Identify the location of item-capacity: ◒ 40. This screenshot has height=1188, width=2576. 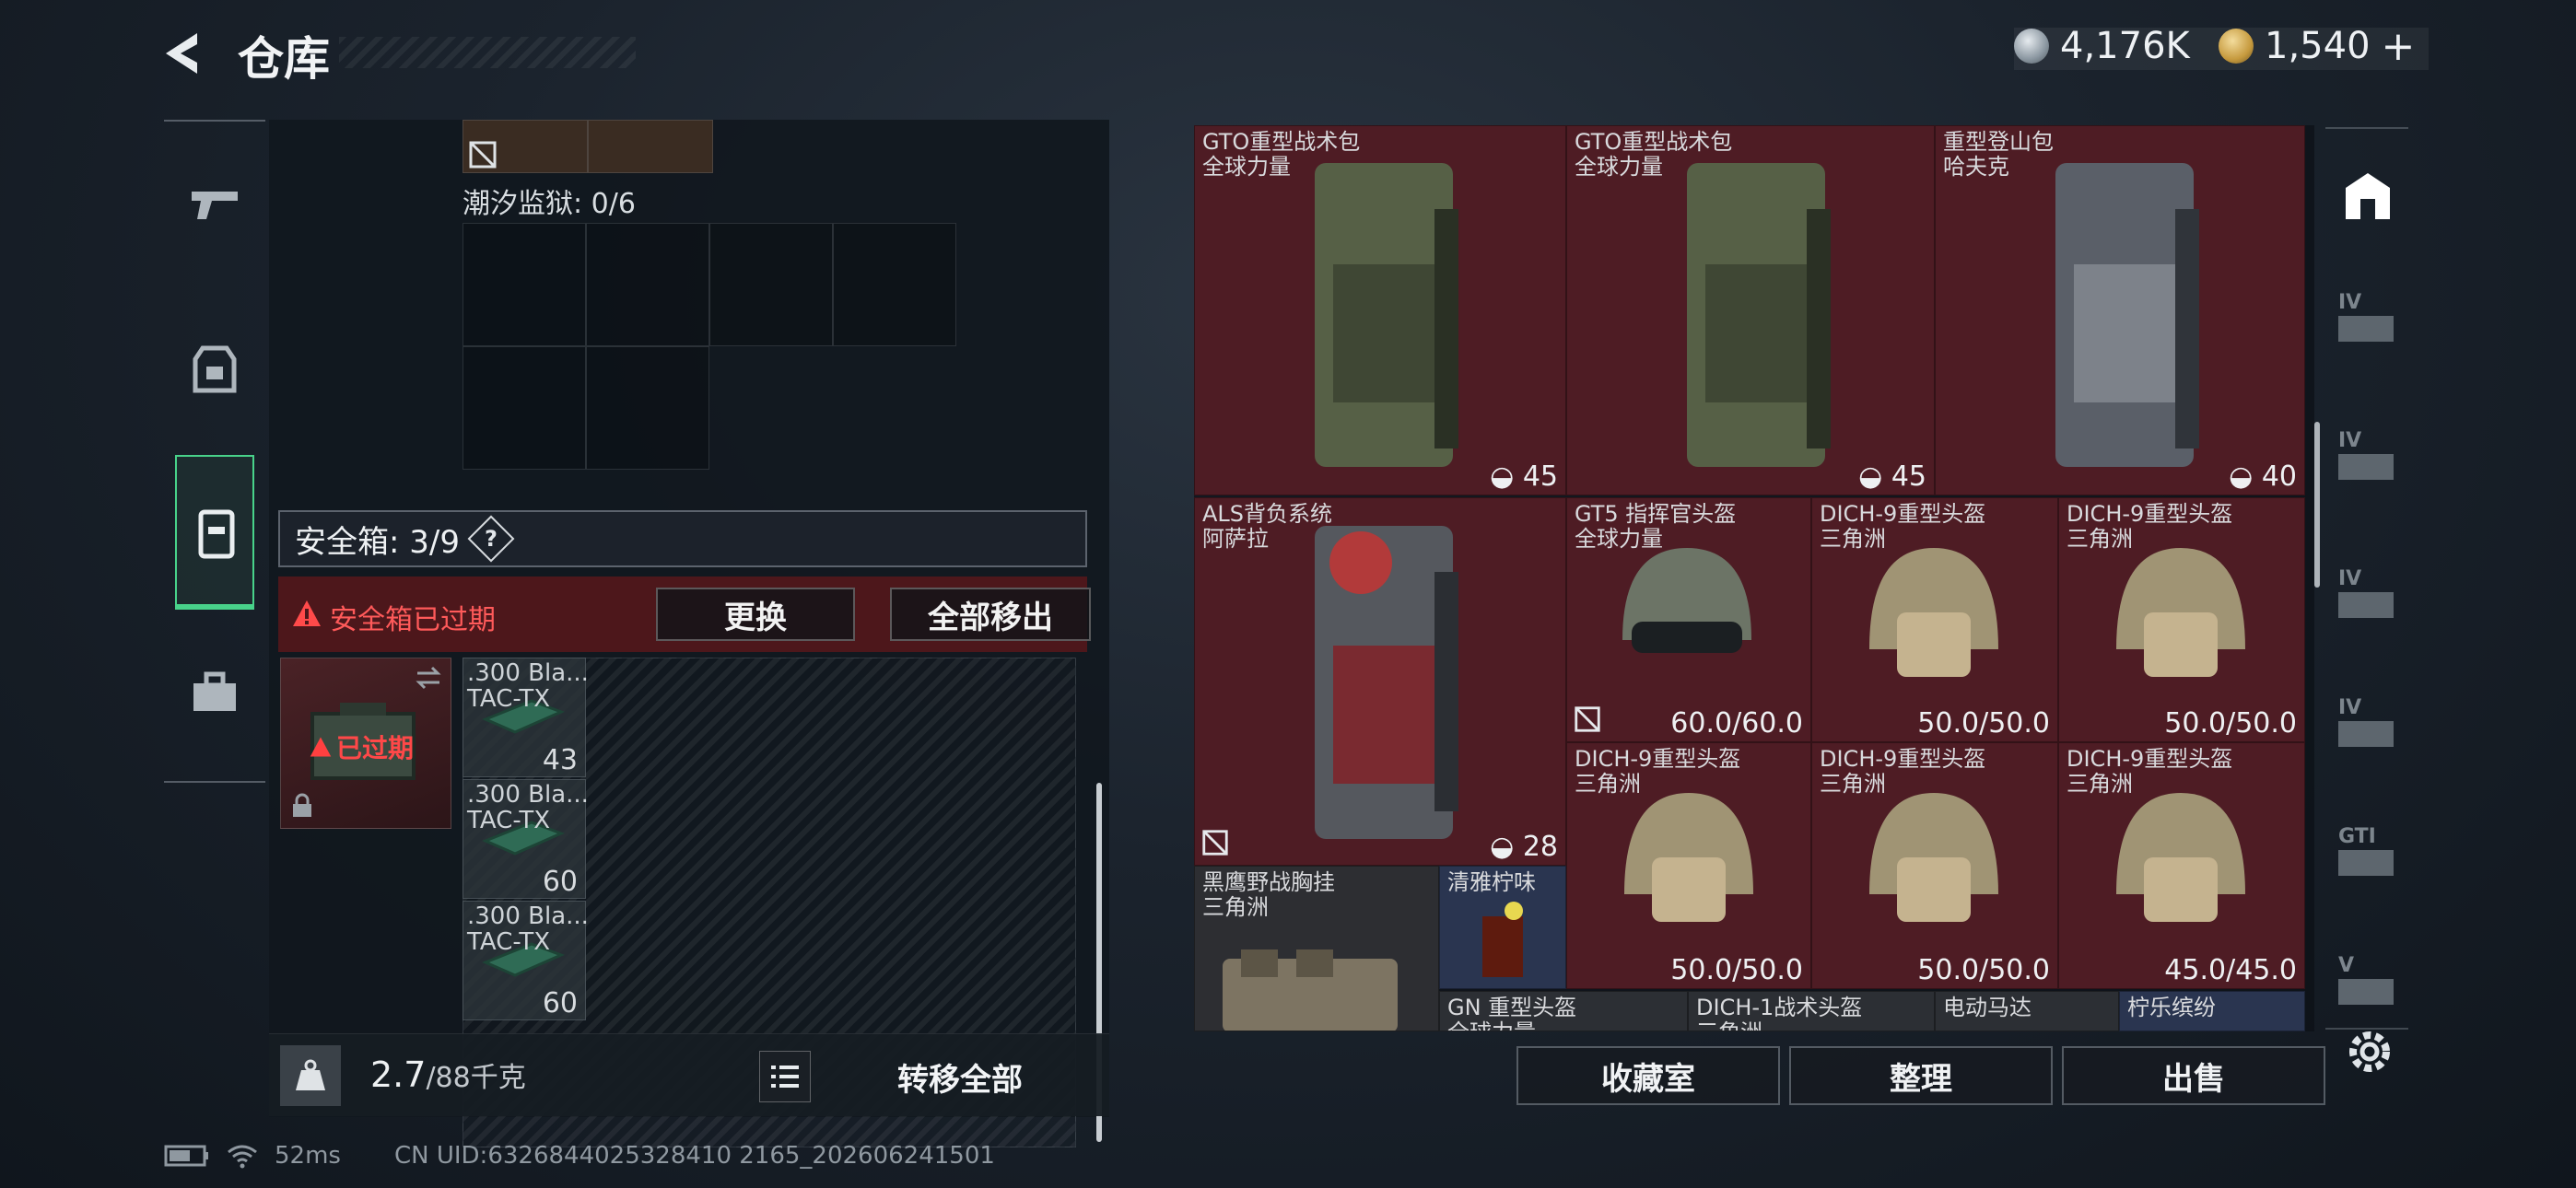
(2263, 476).